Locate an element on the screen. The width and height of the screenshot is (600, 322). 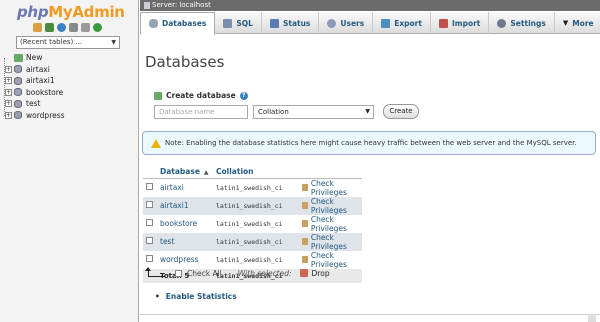
tab-export: Export is located at coordinates (402, 23).